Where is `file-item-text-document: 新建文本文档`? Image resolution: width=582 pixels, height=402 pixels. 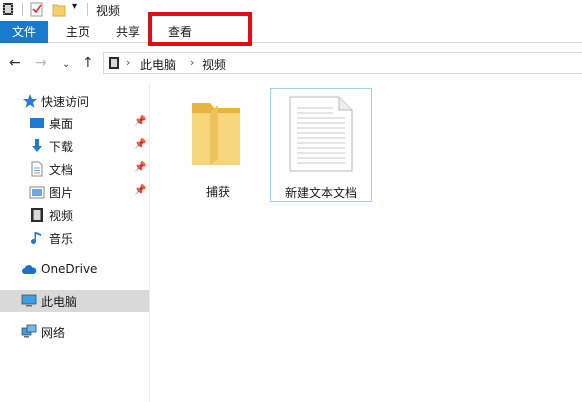
file-item-text-document: 新建文本文档 is located at coordinates (321, 145).